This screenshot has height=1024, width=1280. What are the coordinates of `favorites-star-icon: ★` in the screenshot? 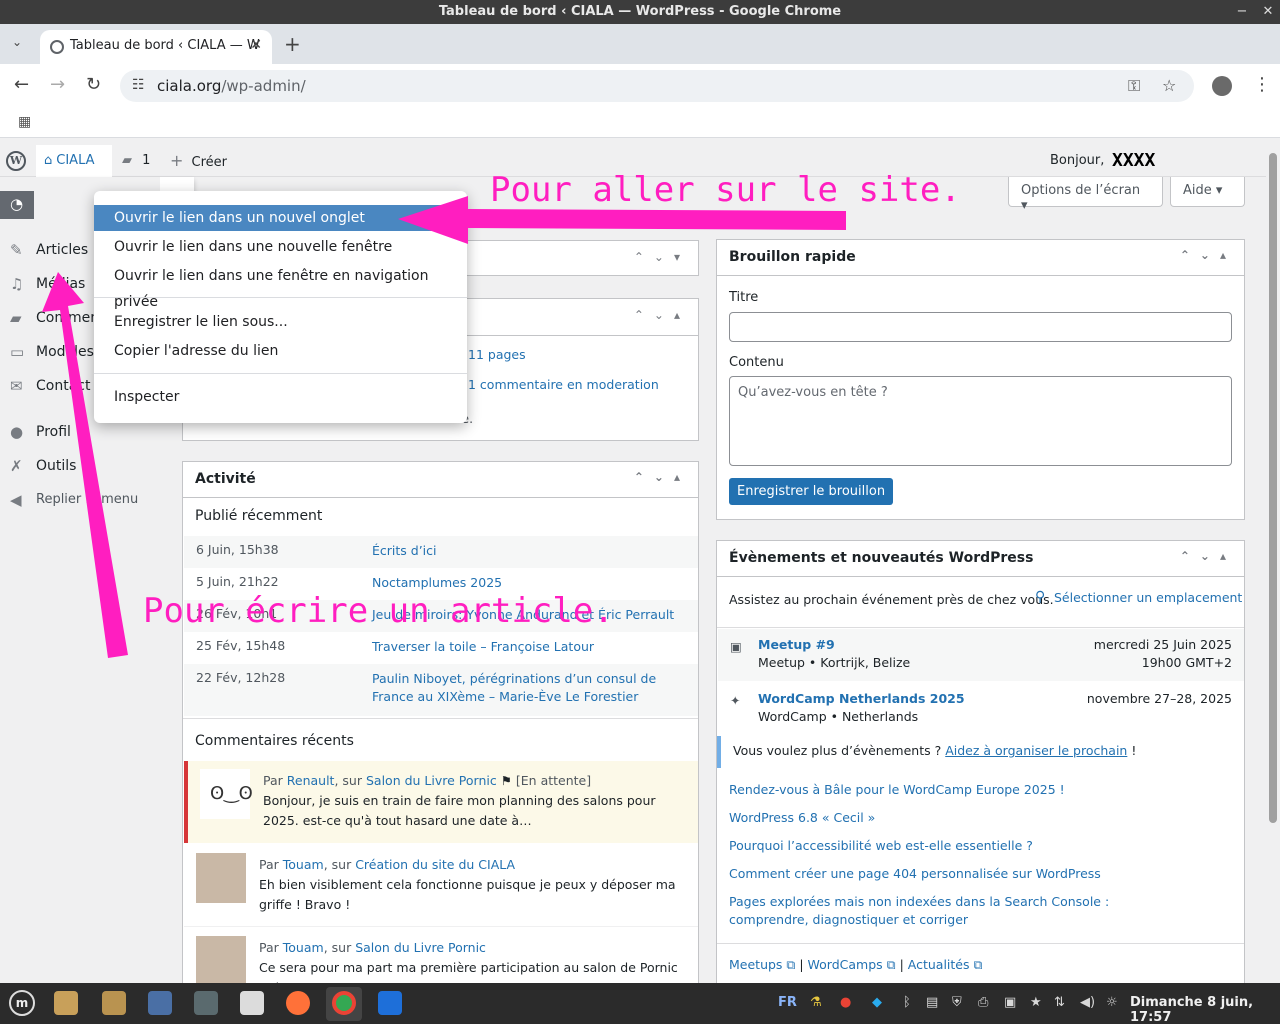 It's located at (1036, 1002).